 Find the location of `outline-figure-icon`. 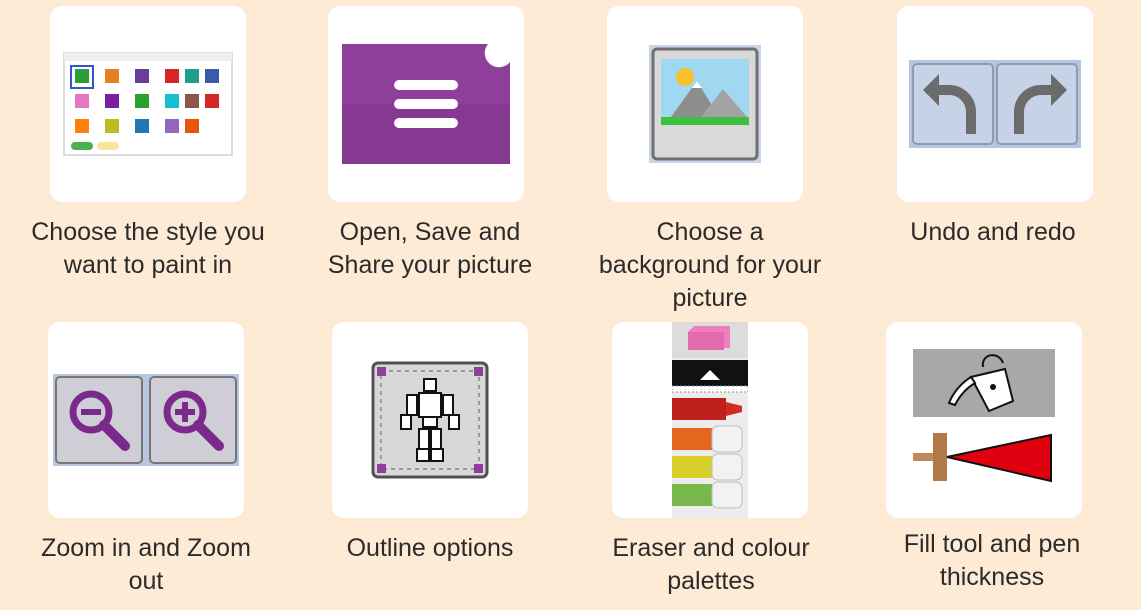

outline-figure-icon is located at coordinates (430, 420).